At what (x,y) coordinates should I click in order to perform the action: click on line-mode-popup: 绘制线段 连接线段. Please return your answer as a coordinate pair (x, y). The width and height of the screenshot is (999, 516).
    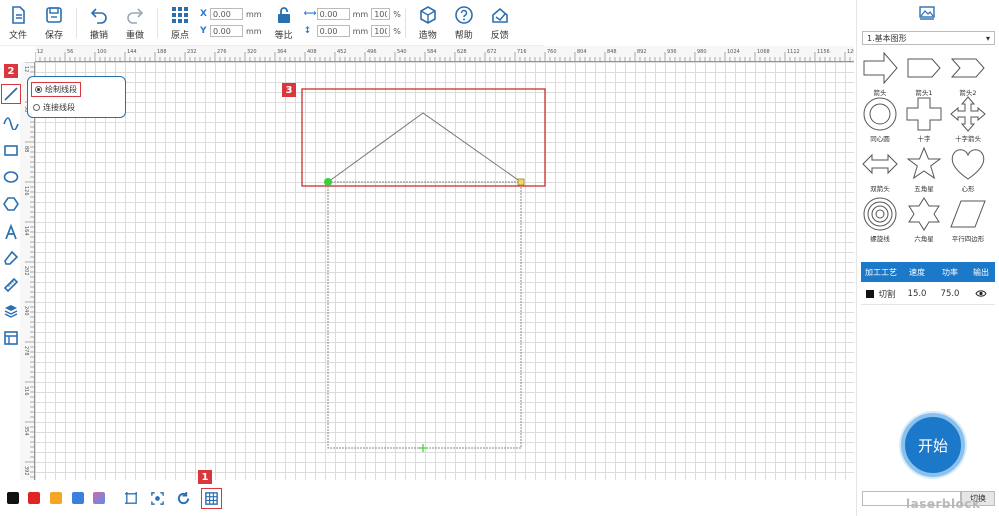
    Looking at the image, I should click on (76, 97).